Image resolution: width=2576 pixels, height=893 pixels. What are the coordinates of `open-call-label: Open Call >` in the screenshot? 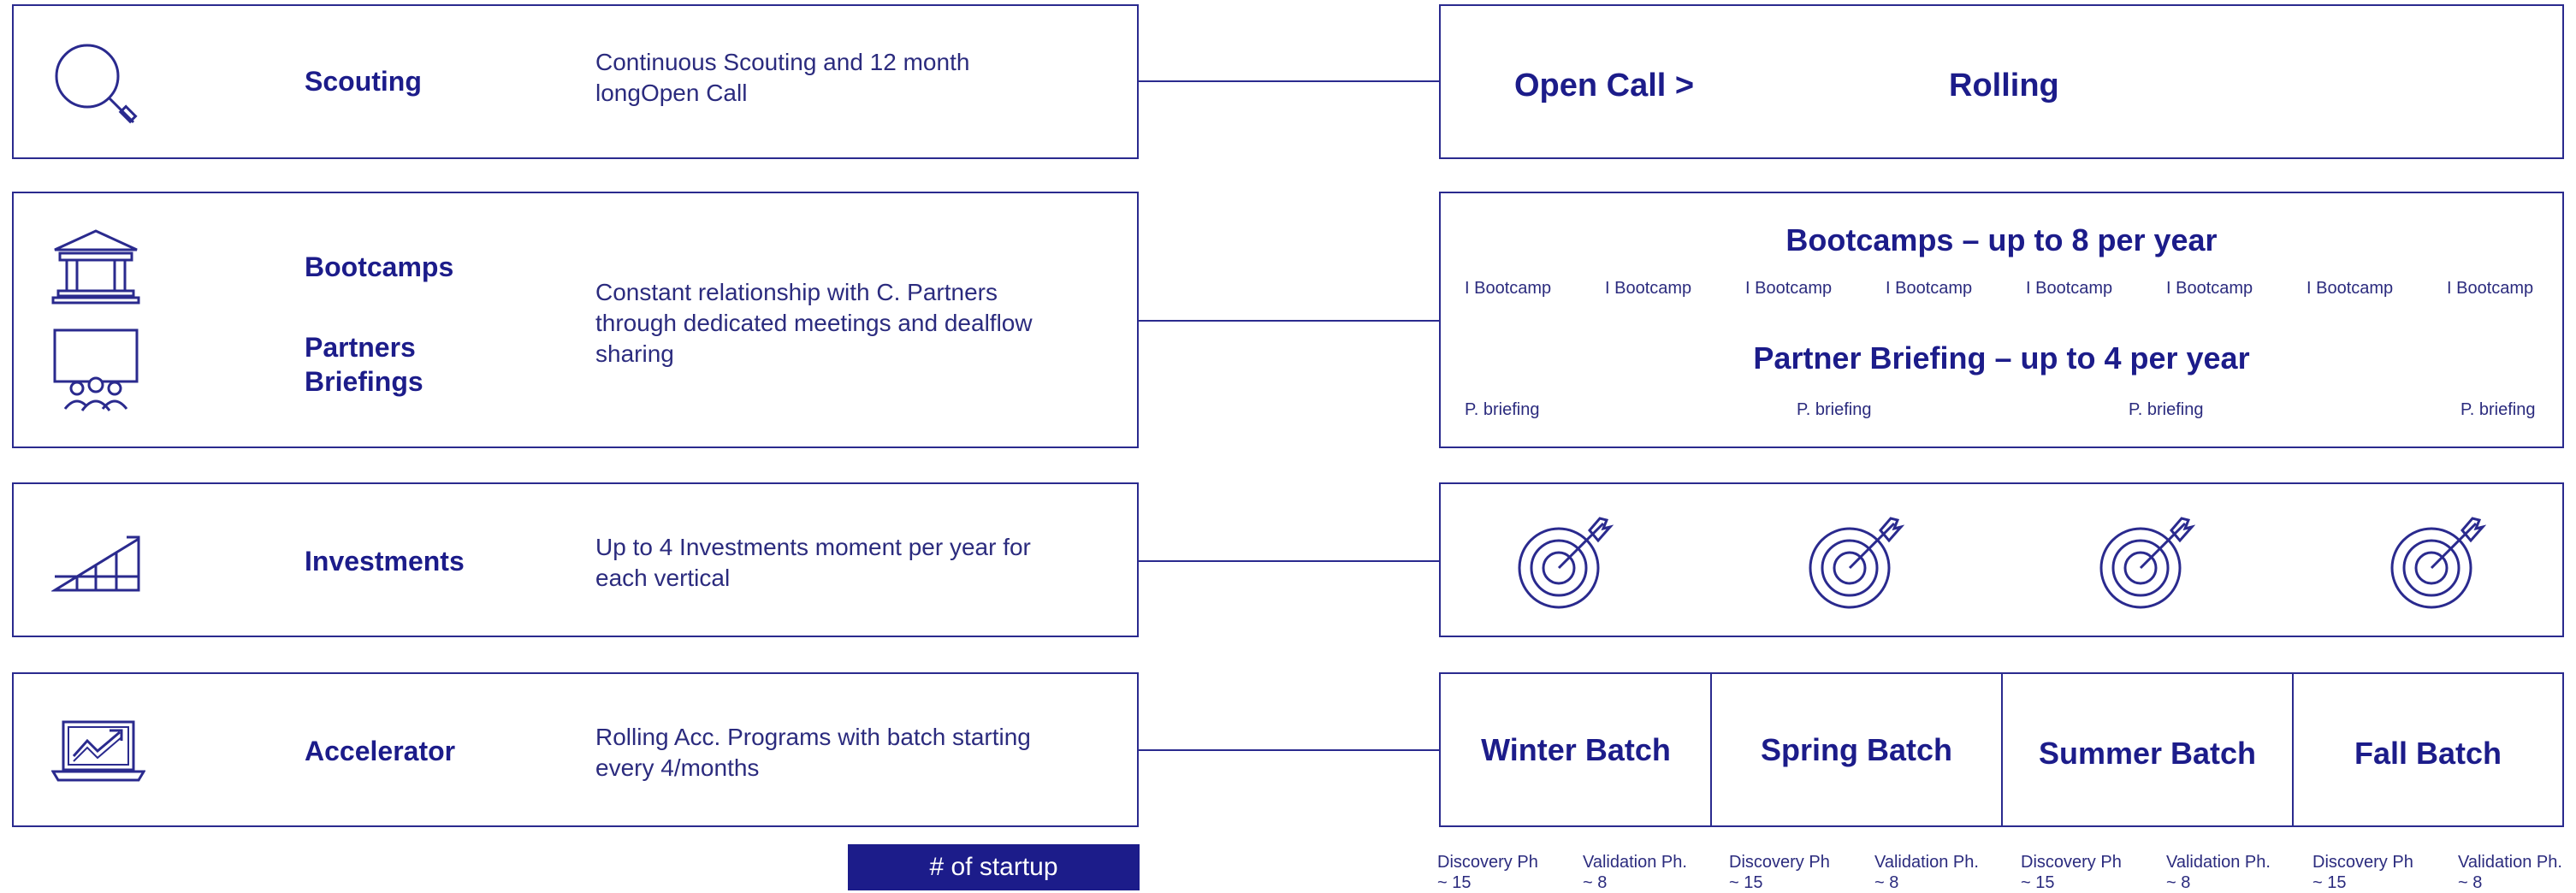 It's located at (1604, 85).